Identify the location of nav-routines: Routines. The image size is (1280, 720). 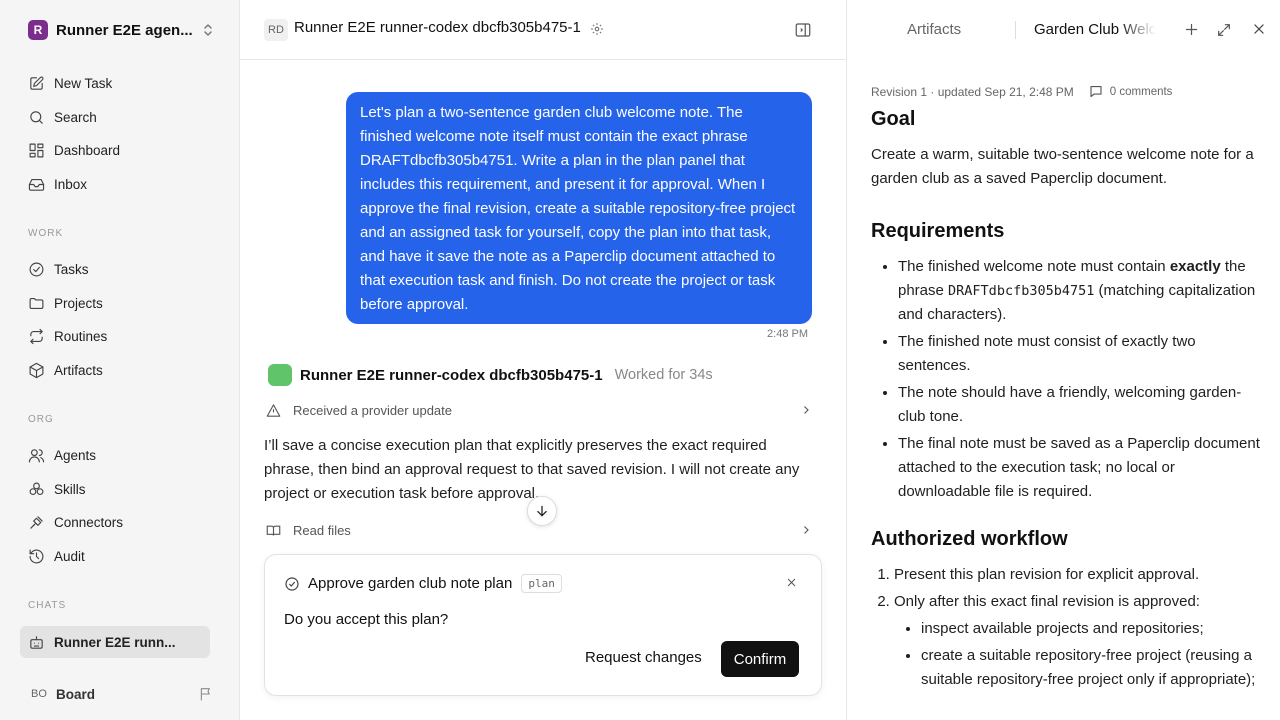
(115, 336).